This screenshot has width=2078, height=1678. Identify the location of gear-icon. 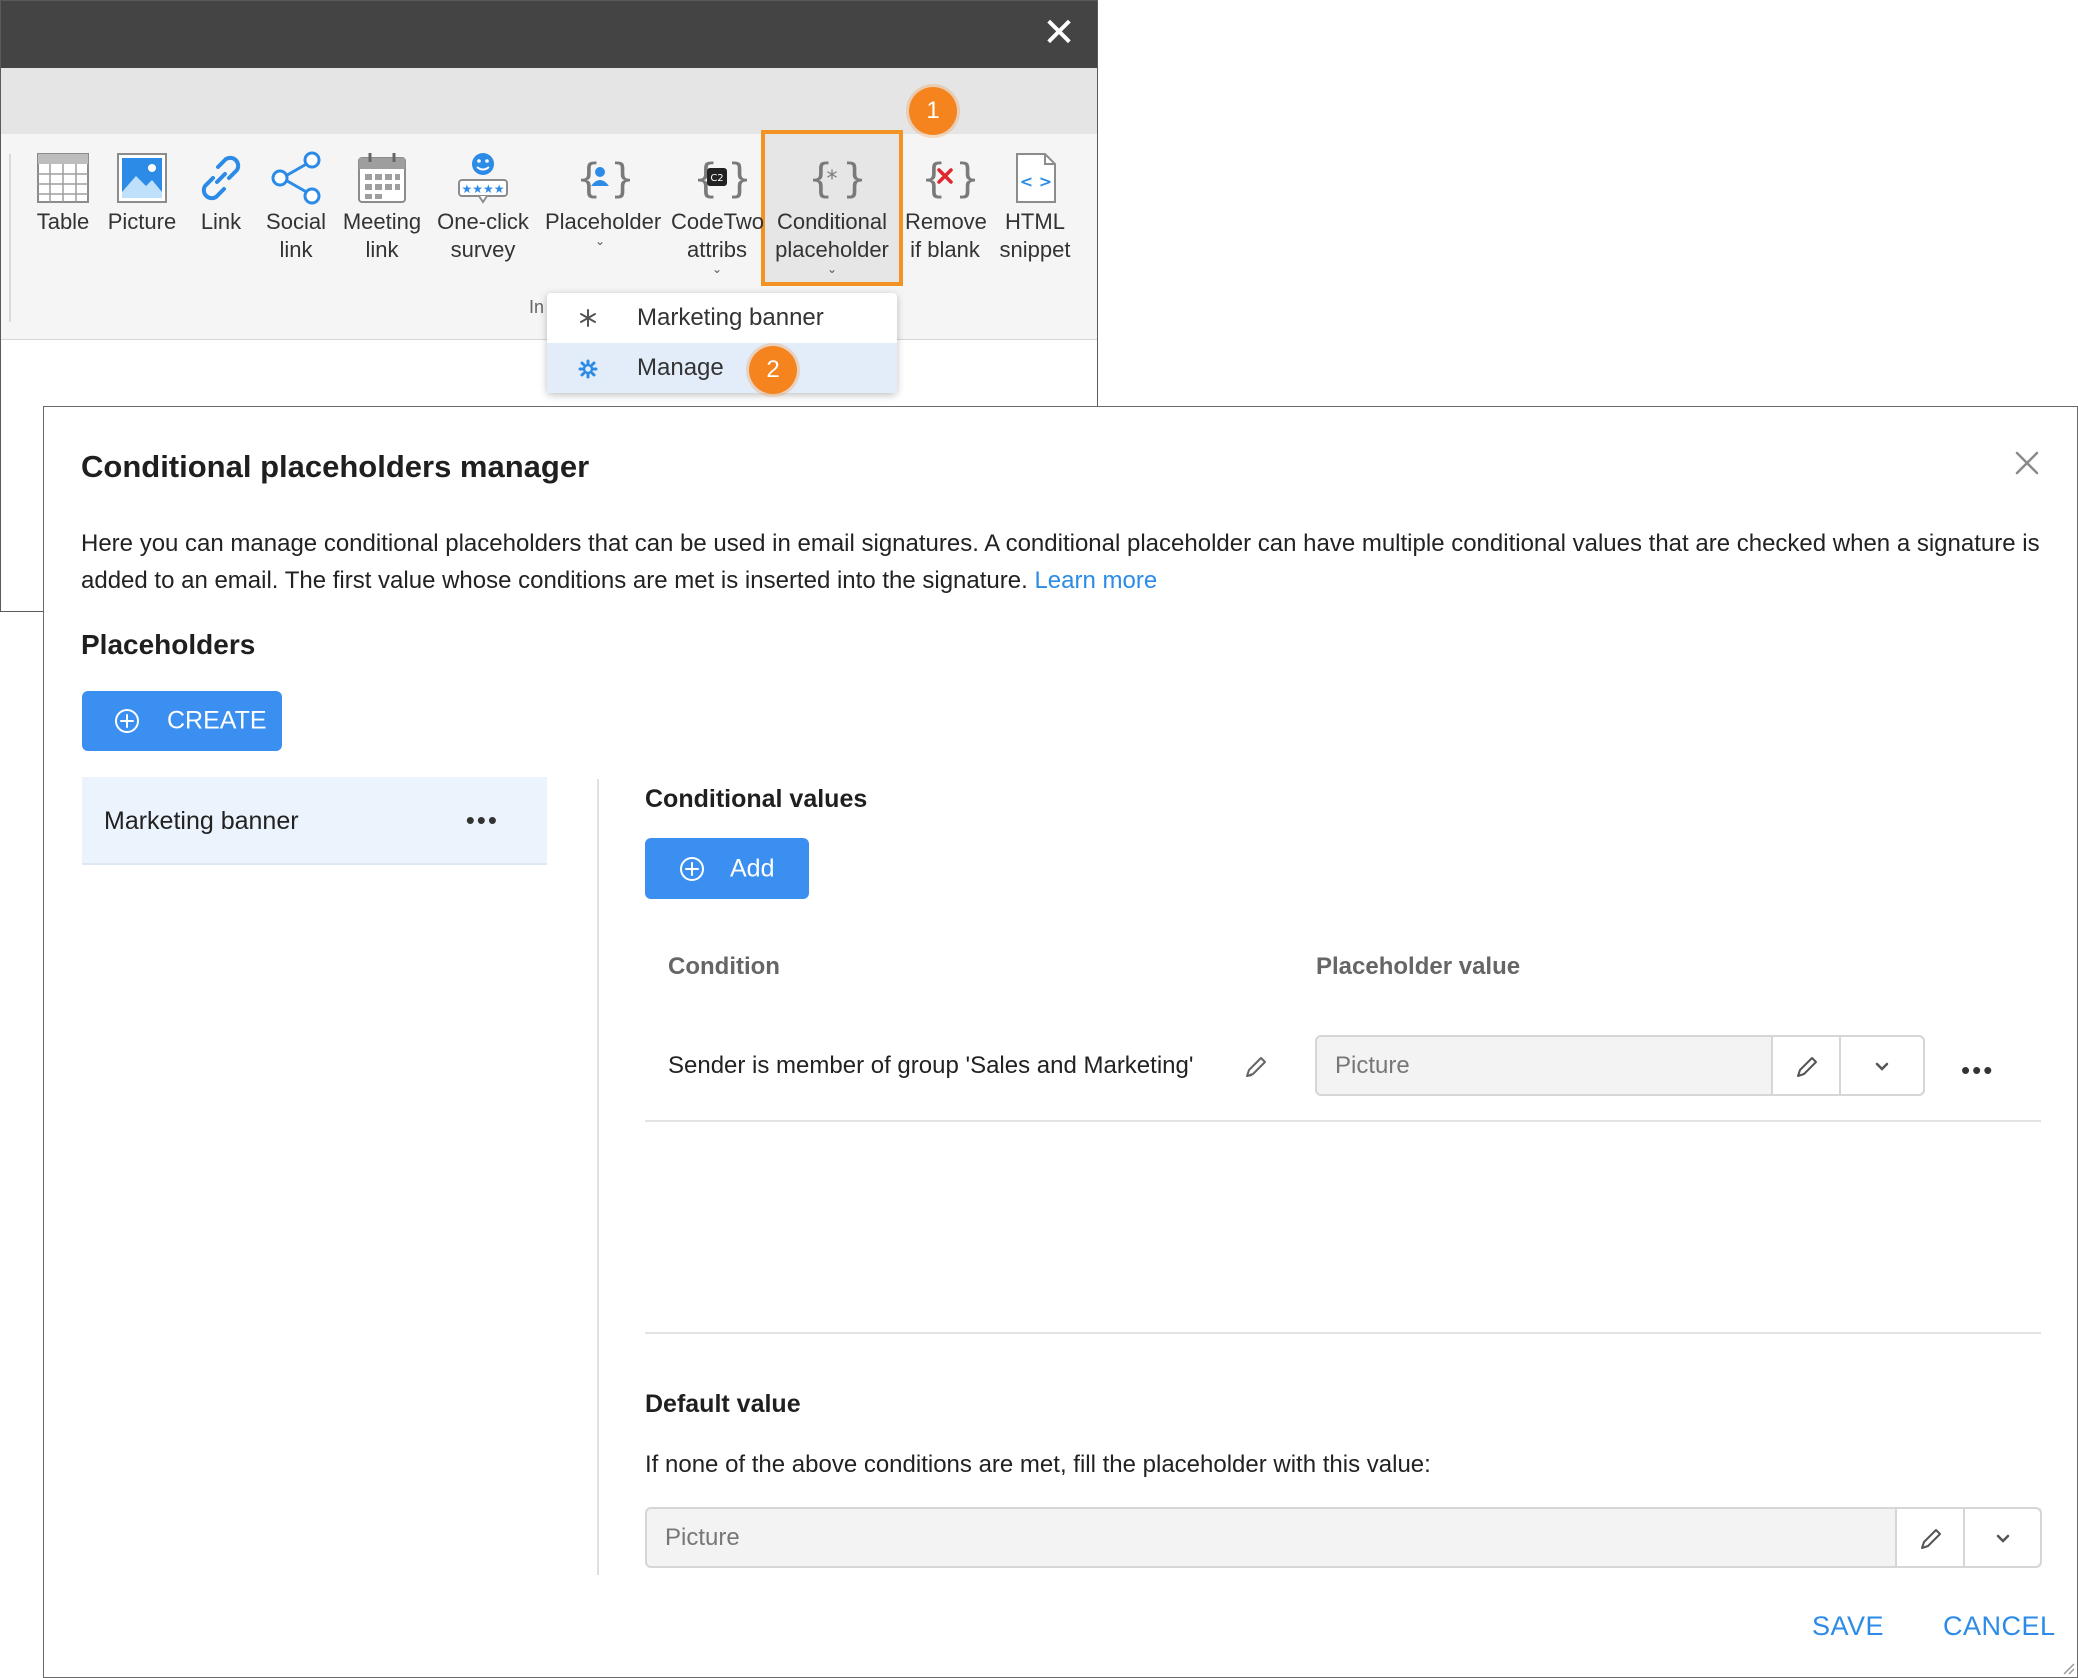
(588, 377).